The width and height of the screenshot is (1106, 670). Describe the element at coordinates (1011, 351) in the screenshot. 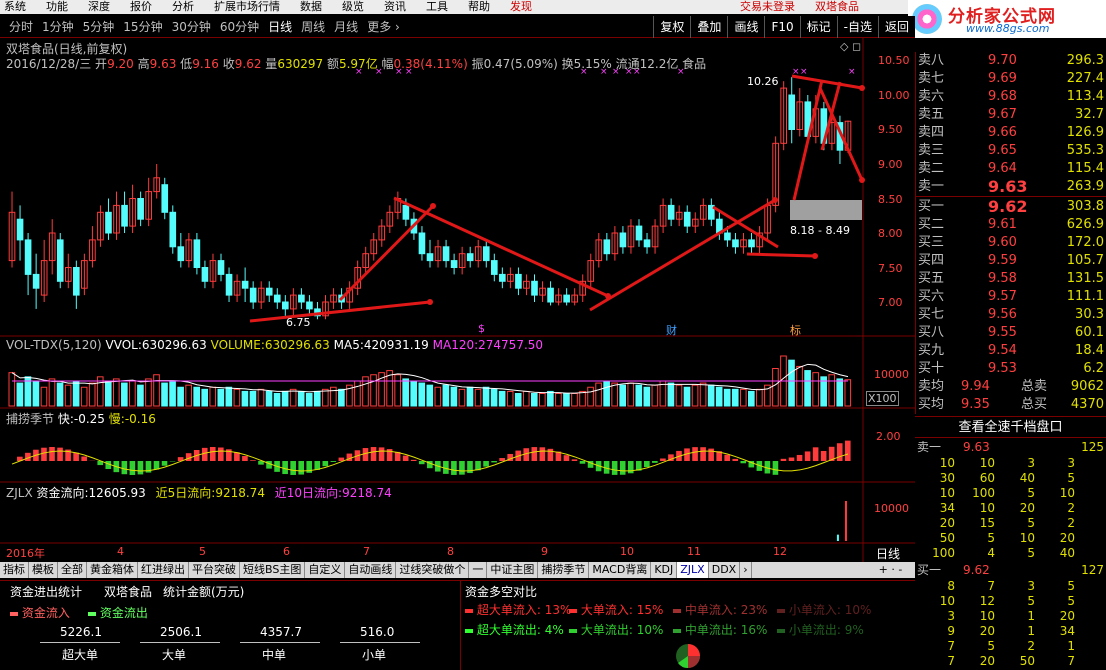

I see `order-book-row: 买九 9.54 18.4` at that location.